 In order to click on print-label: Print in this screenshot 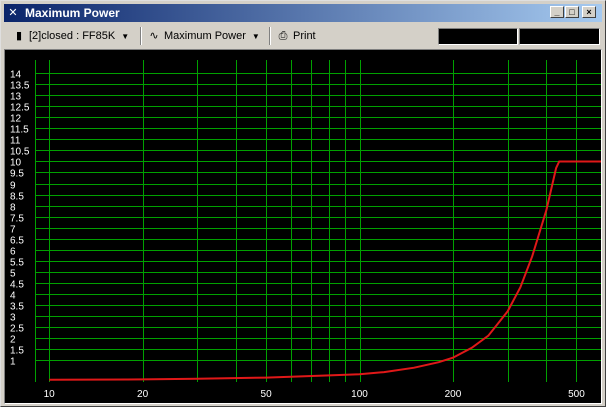, I will do `click(304, 36)`.